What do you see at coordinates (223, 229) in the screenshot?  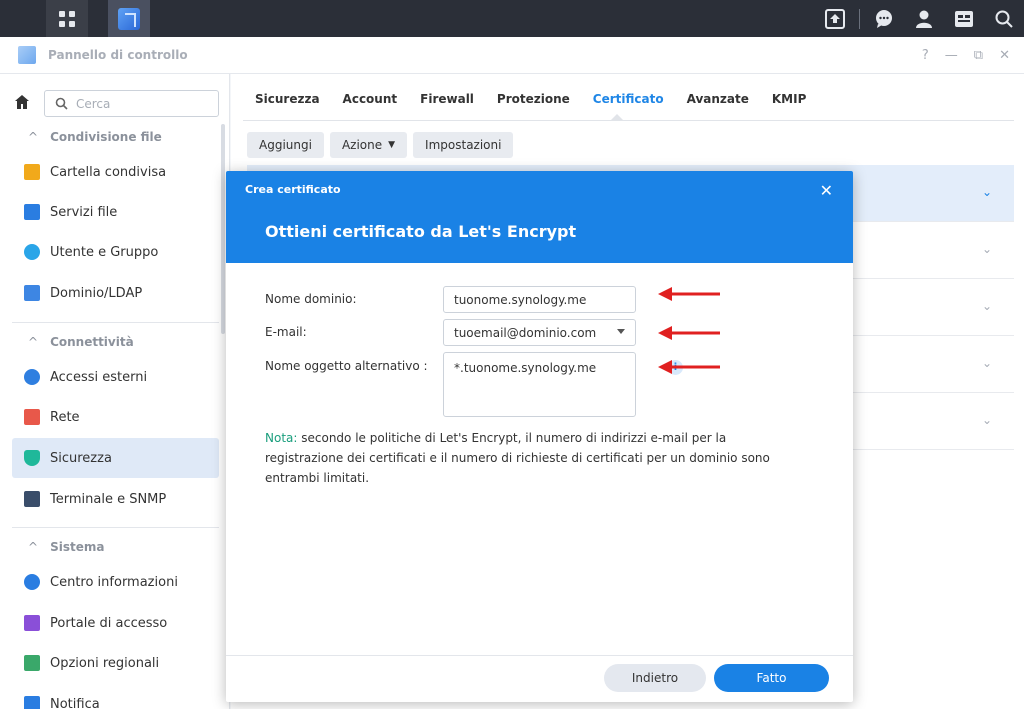 I see `sidebar-scrollbar` at bounding box center [223, 229].